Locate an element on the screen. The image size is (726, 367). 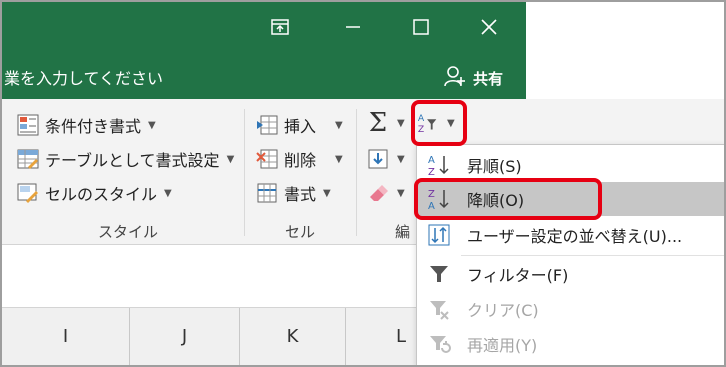
insert-cells-icon is located at coordinates (267, 125).